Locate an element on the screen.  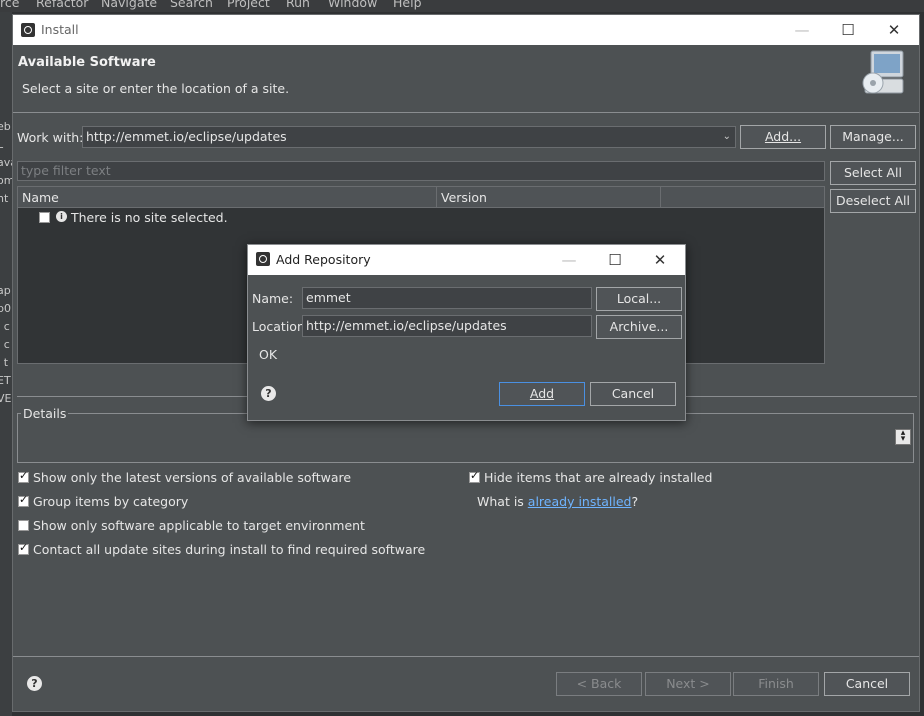
row-checkbox is located at coordinates (44, 217).